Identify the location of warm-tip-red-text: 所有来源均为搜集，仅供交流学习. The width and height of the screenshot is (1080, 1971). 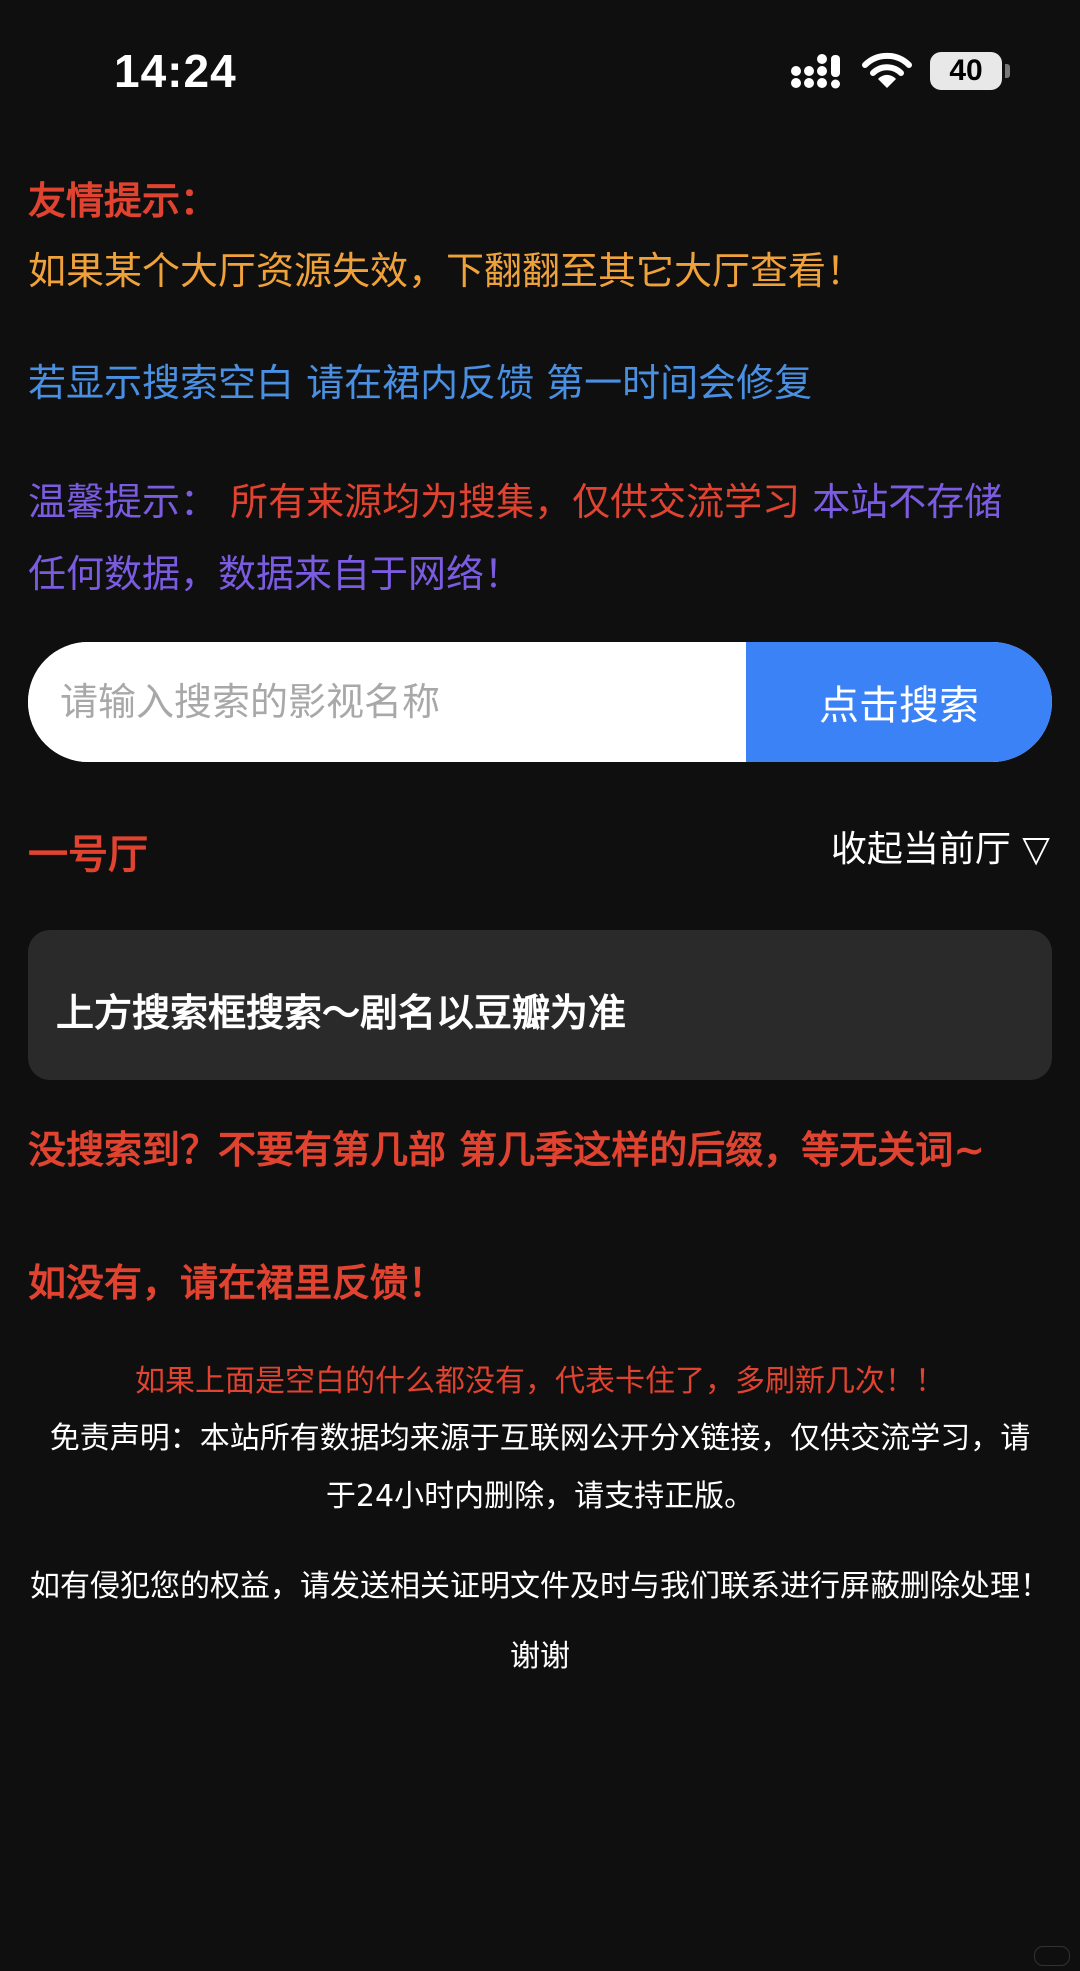
(515, 502).